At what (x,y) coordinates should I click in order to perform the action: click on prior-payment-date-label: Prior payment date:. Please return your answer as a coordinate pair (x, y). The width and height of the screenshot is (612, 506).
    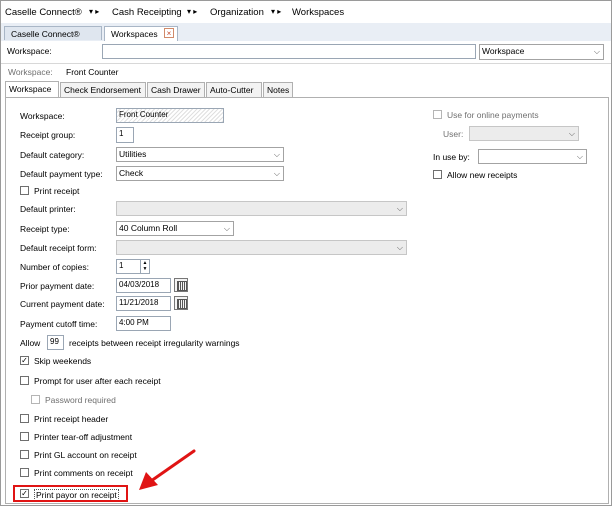
    Looking at the image, I should click on (57, 286).